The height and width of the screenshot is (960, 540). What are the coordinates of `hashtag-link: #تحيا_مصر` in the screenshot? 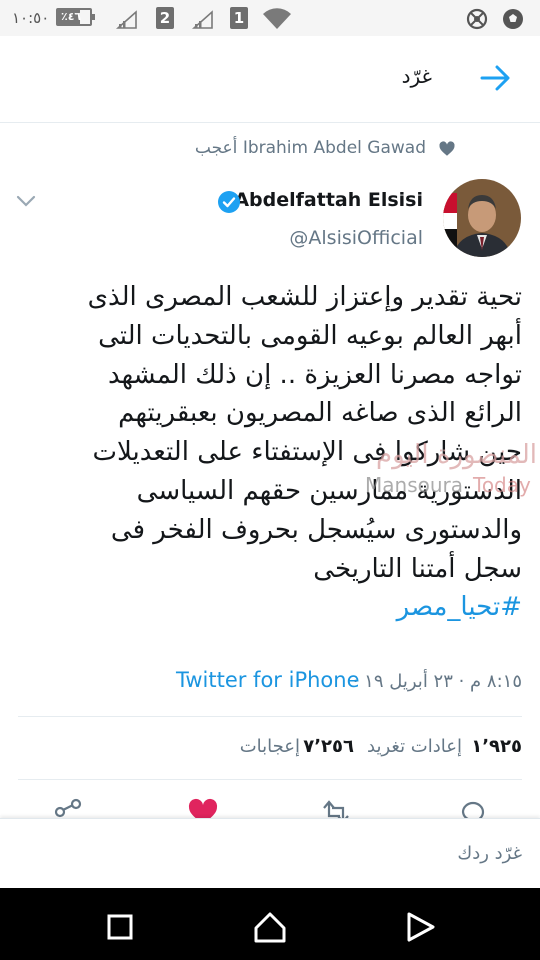 It's located at (270, 607).